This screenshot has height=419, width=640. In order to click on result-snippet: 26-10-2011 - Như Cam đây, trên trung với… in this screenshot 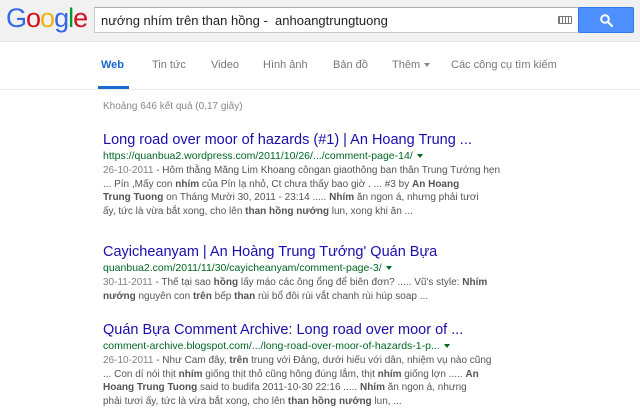, I will do `click(363, 381)`.